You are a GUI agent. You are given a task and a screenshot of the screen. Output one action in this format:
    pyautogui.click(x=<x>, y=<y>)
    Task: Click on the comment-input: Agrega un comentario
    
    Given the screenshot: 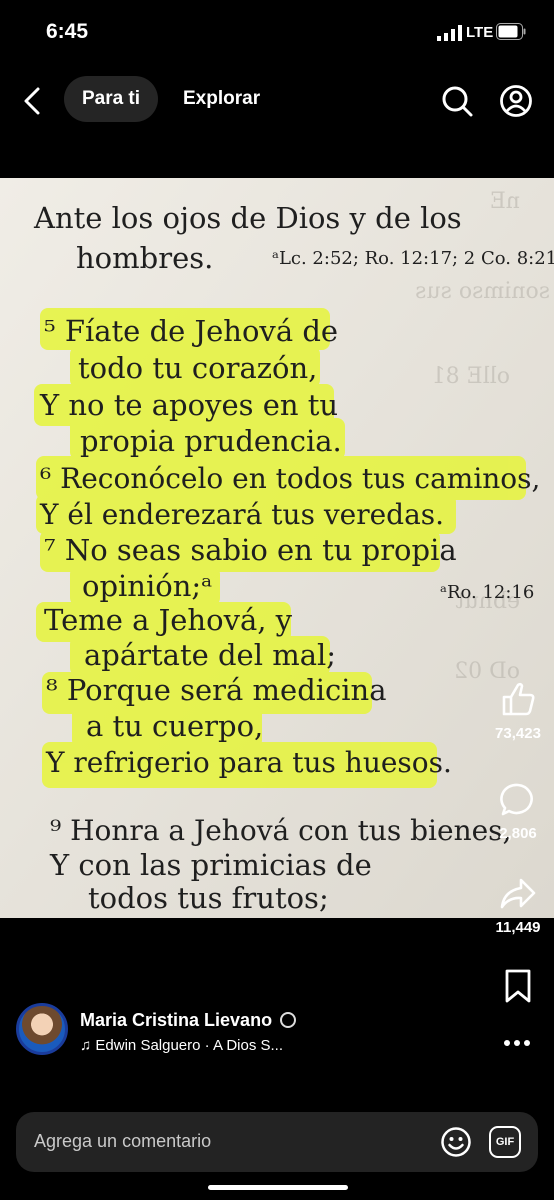 What is the action you would take?
    pyautogui.click(x=122, y=1141)
    